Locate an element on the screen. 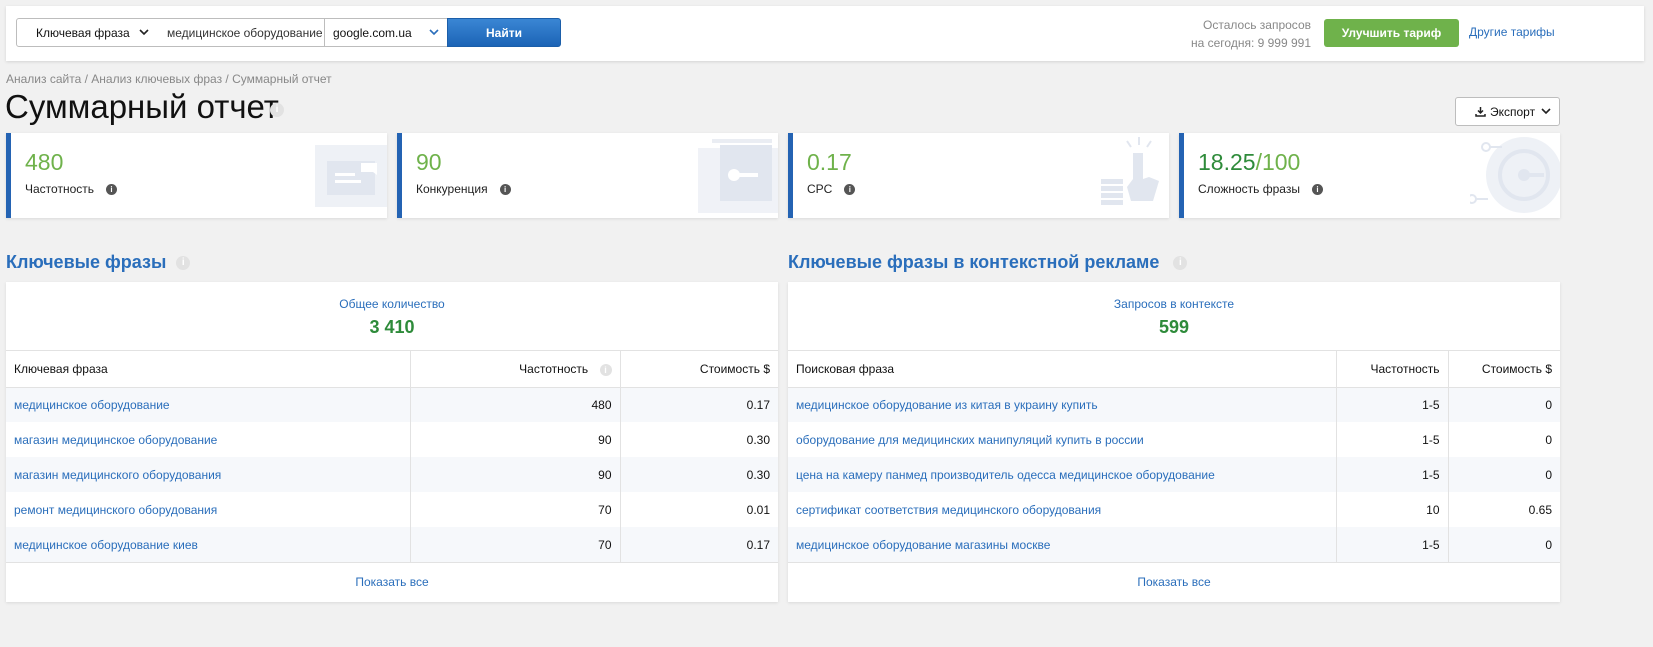  search-type-value: Ключевая фраза is located at coordinates (83, 32).